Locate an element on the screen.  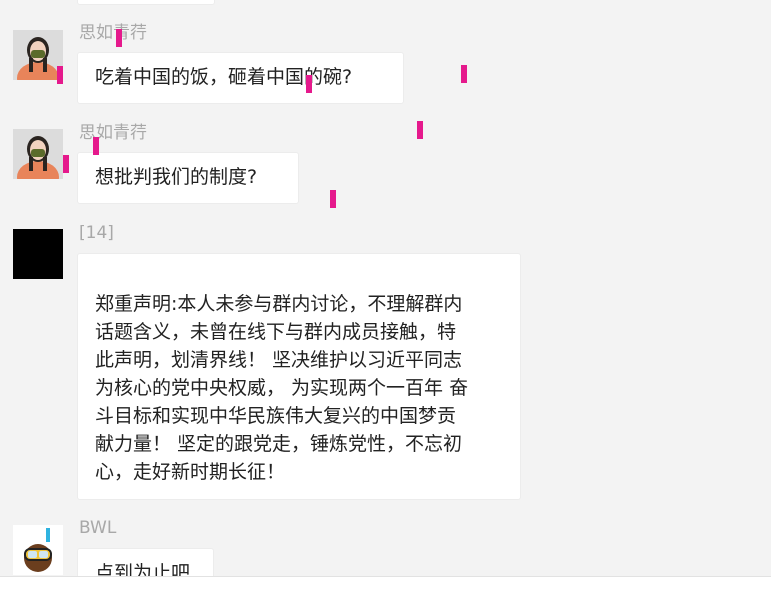
message-text: 吃着中国的饭，砸着中国的碗? is located at coordinates (224, 77).